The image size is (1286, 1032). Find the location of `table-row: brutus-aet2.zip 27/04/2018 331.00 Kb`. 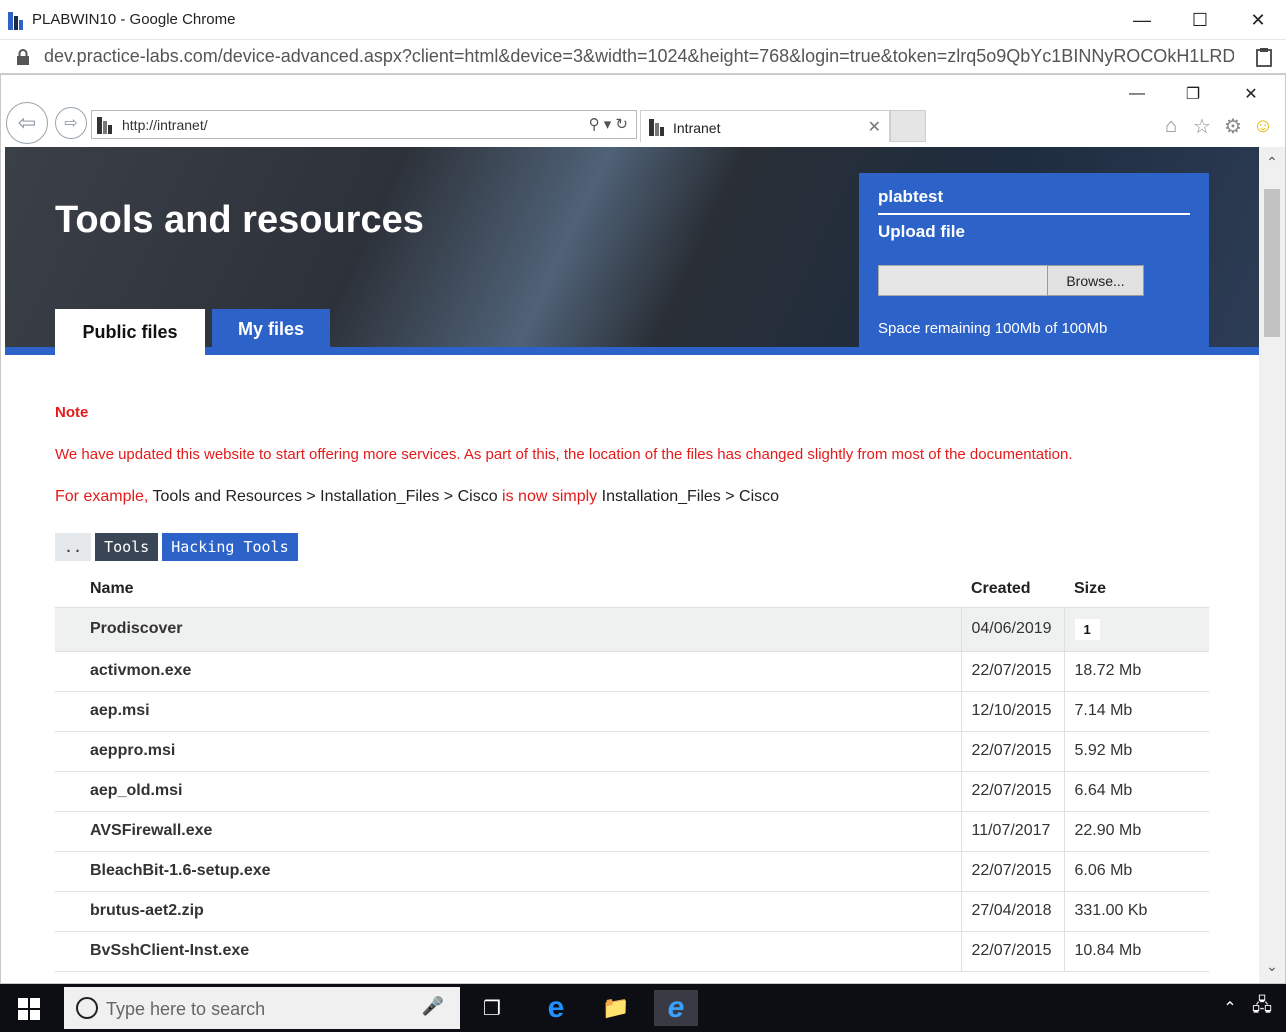

table-row: brutus-aet2.zip 27/04/2018 331.00 Kb is located at coordinates (632, 911).